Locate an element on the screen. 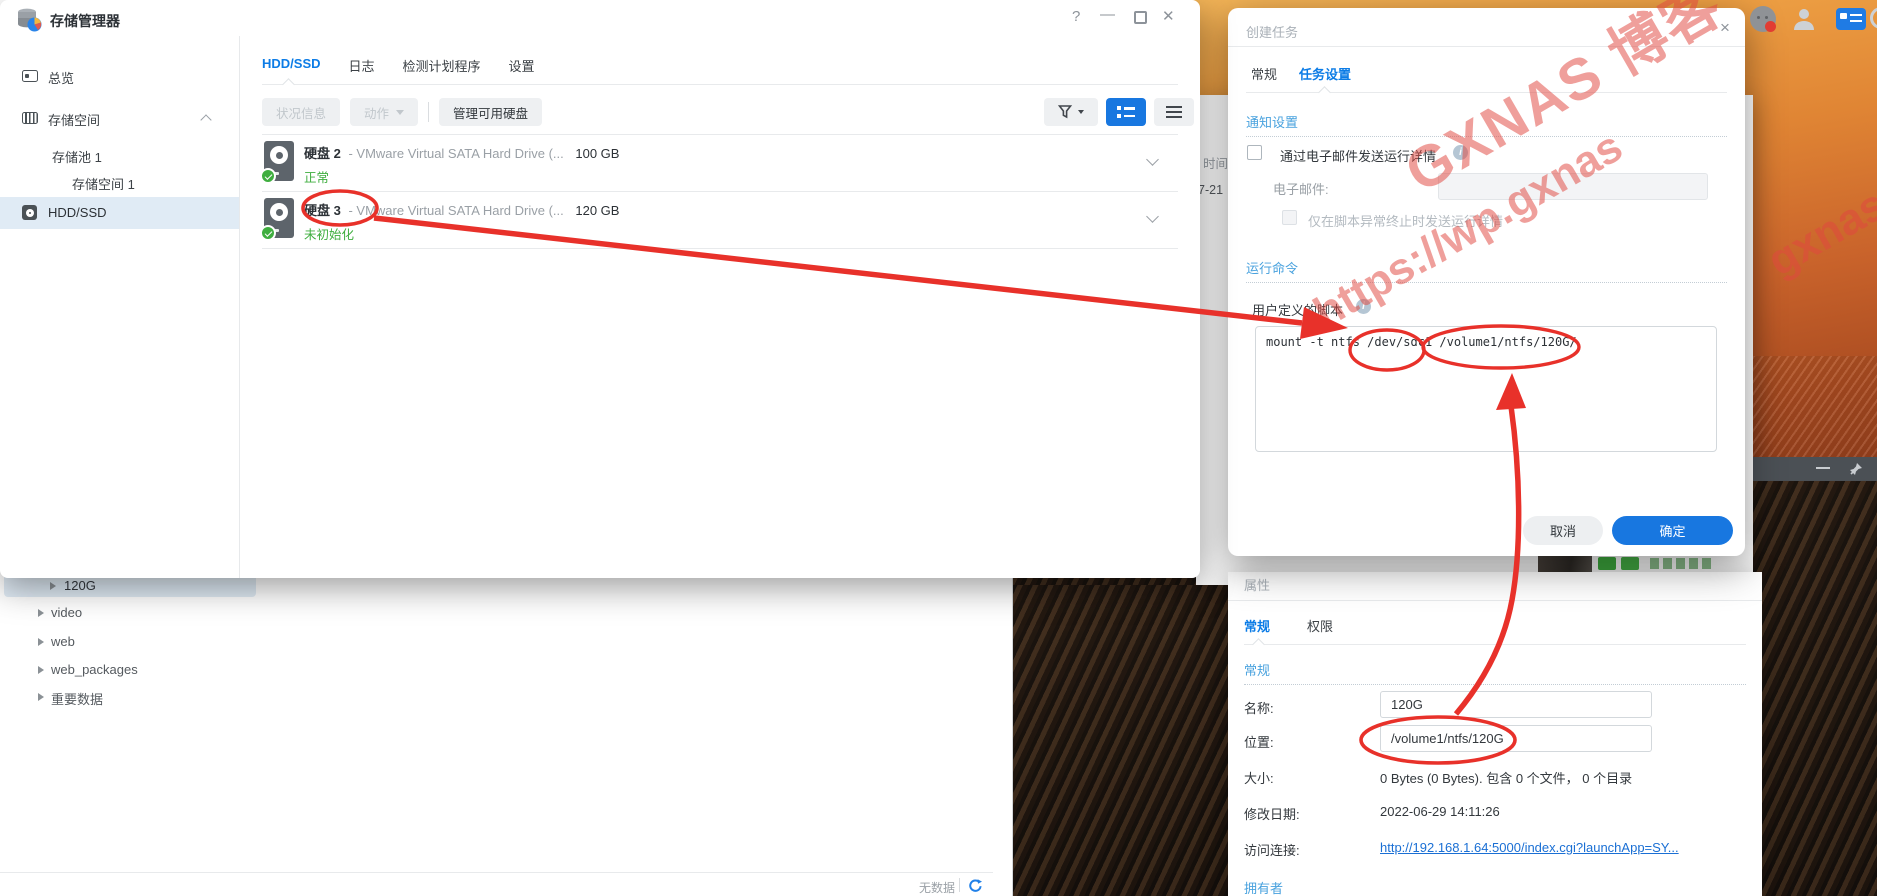  sidebar-item-storage-space-1: 存储空间 1 is located at coordinates (120, 182).